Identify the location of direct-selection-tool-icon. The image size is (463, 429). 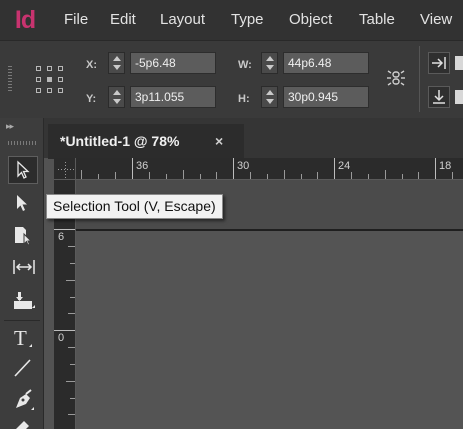
(23, 204).